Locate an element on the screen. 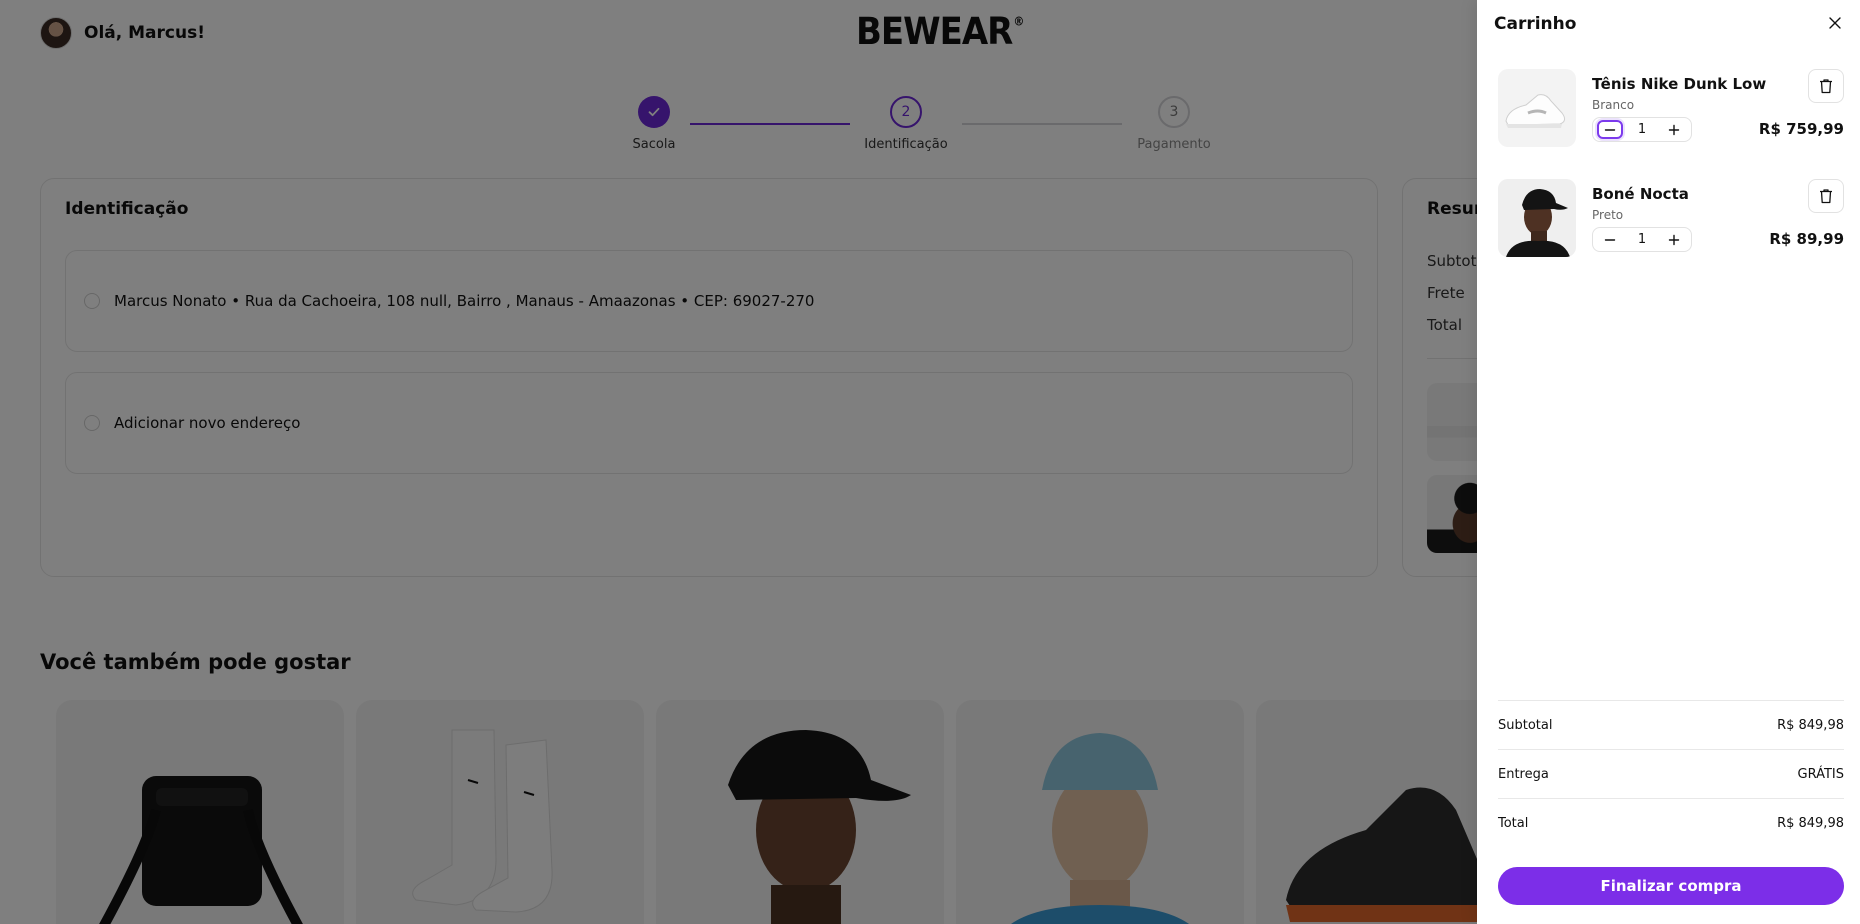 The image size is (1860, 924). total-value: R$ 849,98 is located at coordinates (1810, 823).